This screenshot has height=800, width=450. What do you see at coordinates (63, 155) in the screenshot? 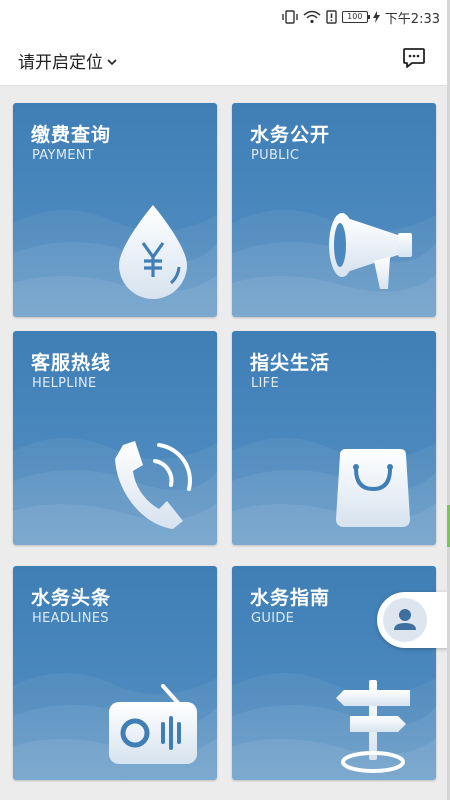
I see `tile-subtitle: PAYMENT` at bounding box center [63, 155].